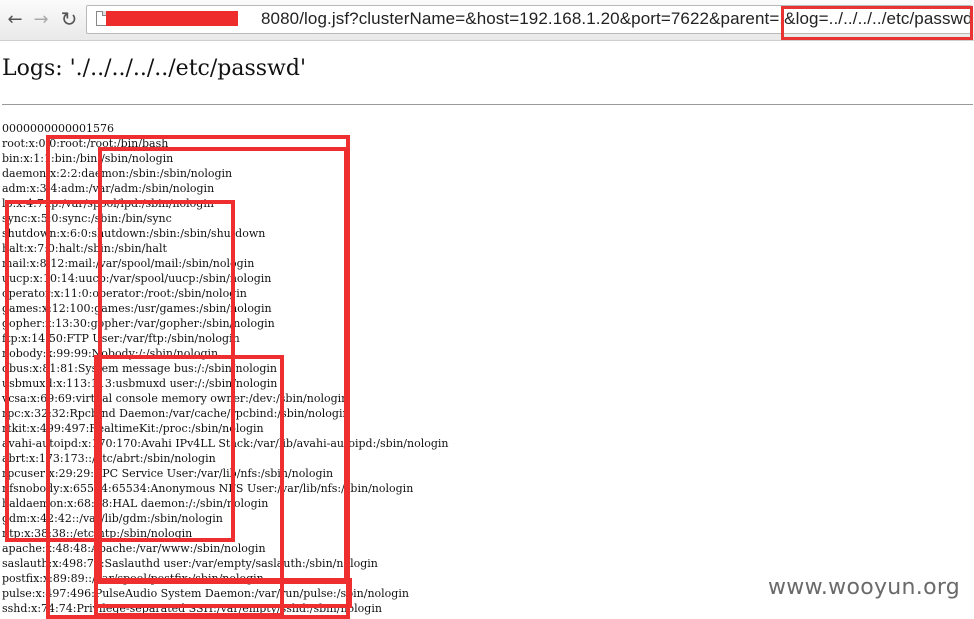 This screenshot has height=619, width=974. Describe the element at coordinates (85, 143) in the screenshot. I see `log-line: root:x:0:0:root:/root:/bin/bash` at that location.